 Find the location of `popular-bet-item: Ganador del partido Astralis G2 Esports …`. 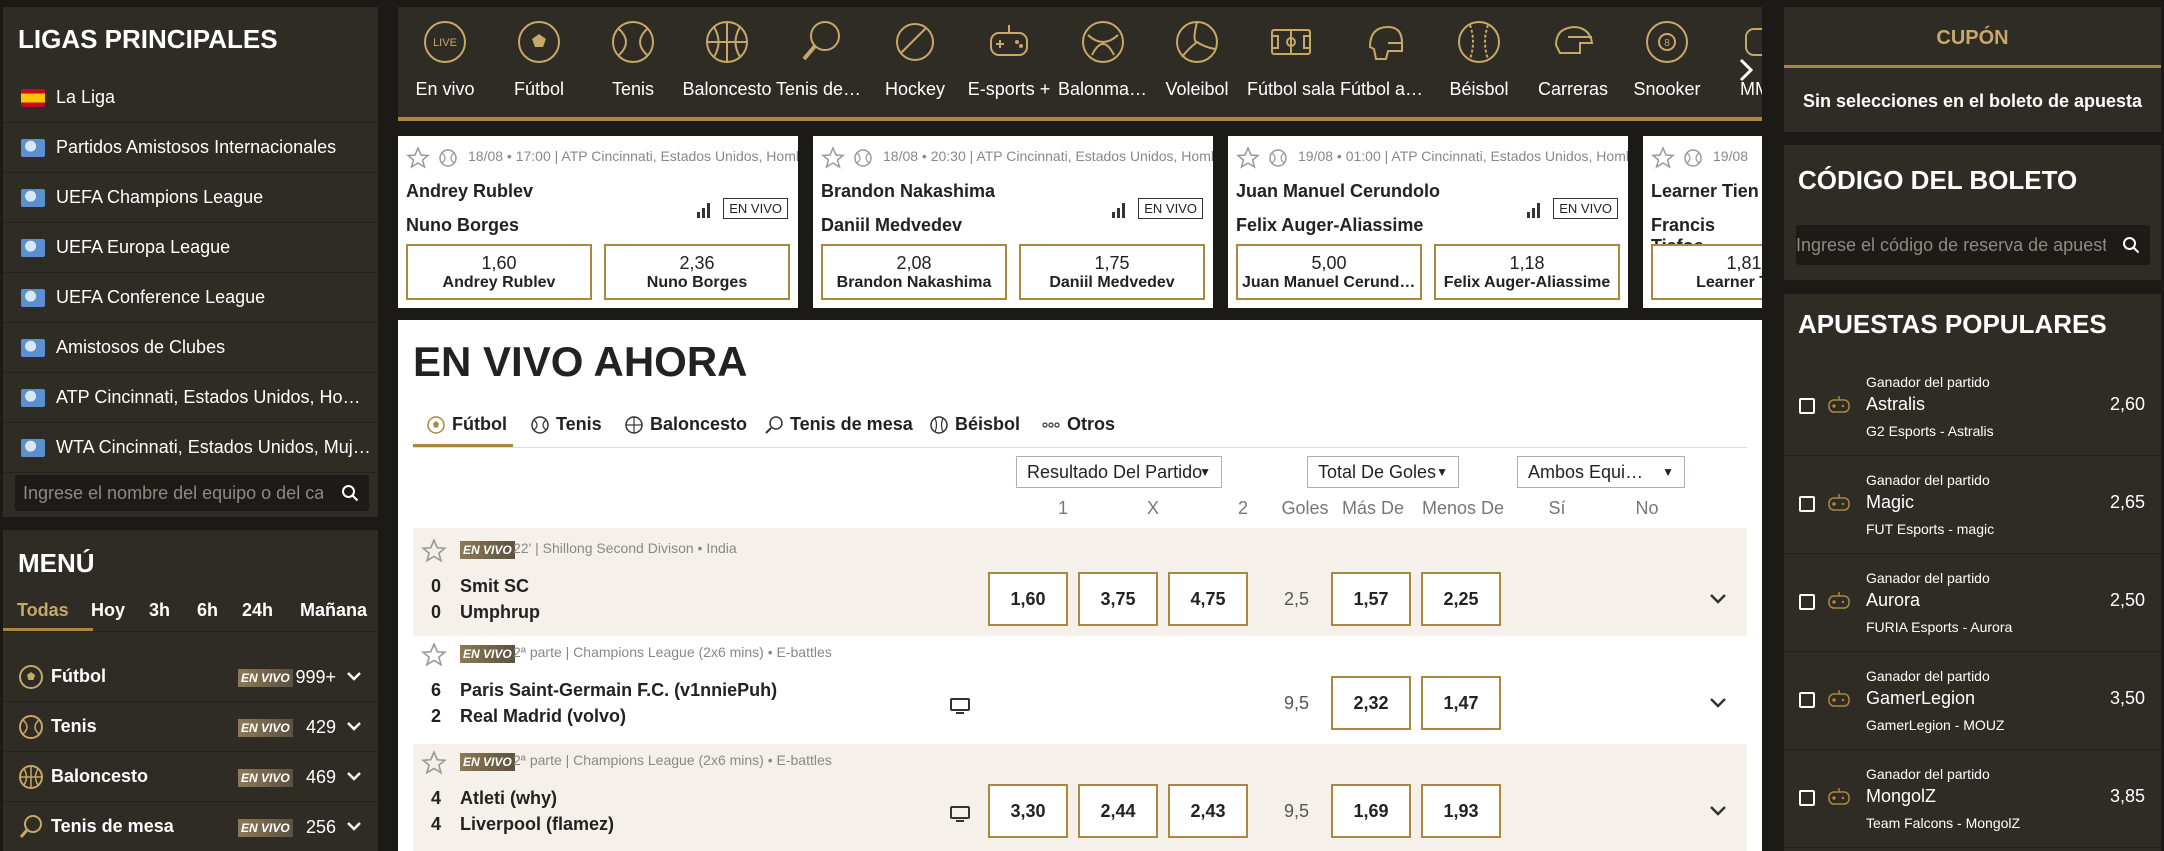

popular-bet-item: Ganador del partido Astralis G2 Esports … is located at coordinates (1972, 407).